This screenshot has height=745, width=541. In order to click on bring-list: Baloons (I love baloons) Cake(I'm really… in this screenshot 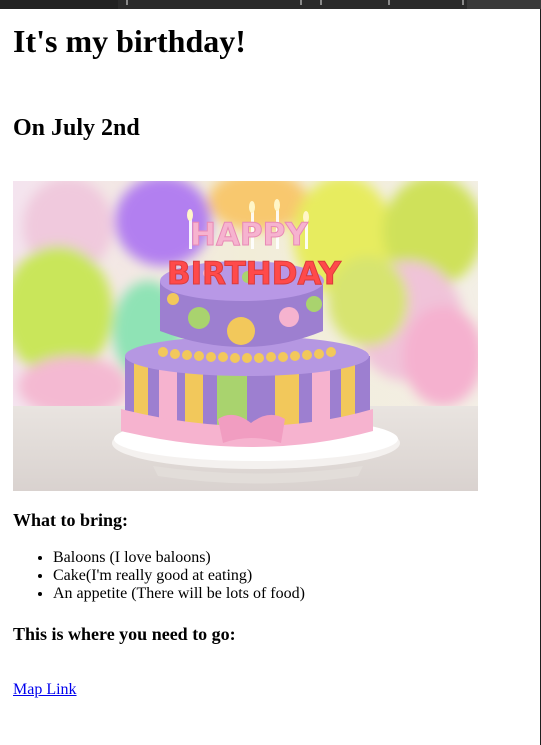, I will do `click(159, 576)`.